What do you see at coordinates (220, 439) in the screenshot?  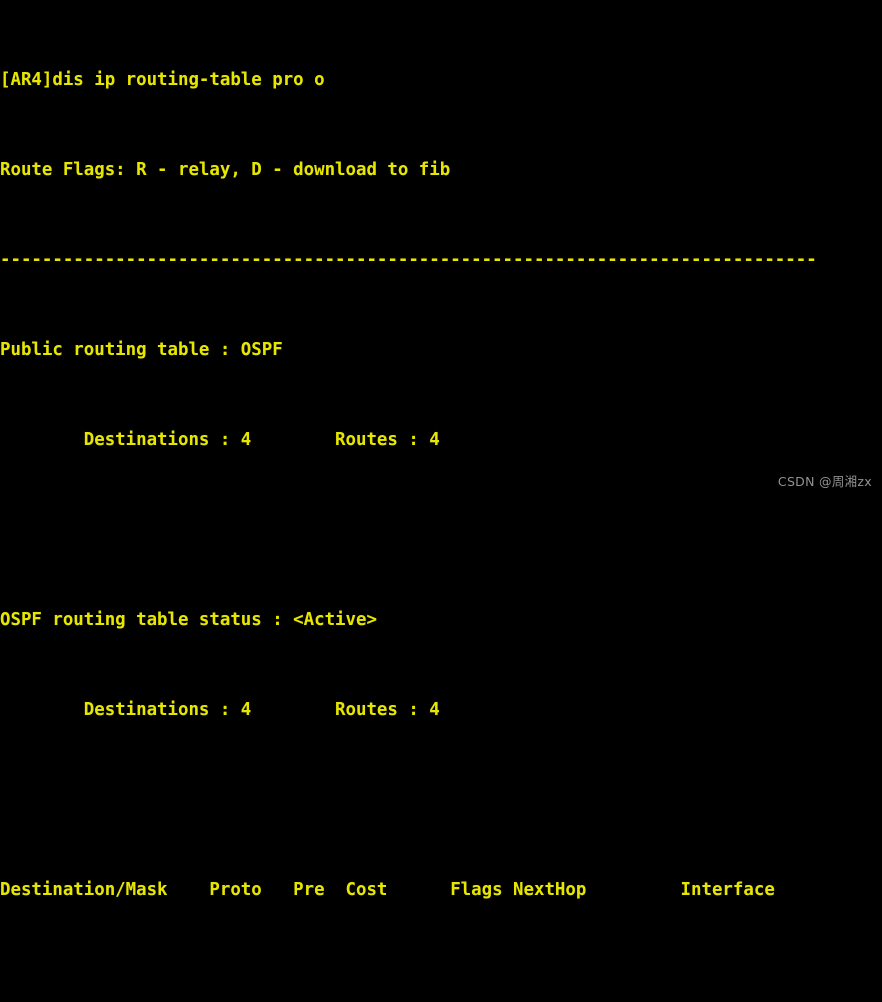 I see `public-routing-table-summary: Destinations : 4 Routes : 4` at bounding box center [220, 439].